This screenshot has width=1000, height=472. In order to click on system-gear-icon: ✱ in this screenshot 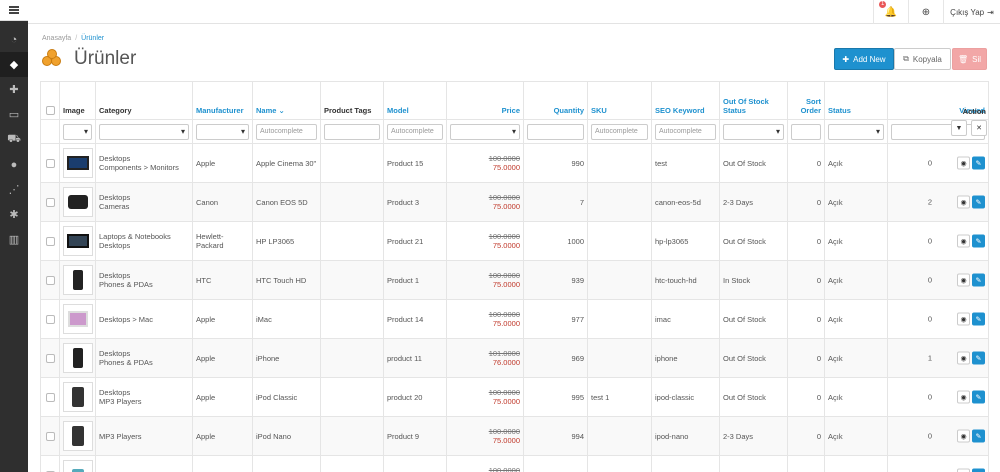, I will do `click(14, 214)`.